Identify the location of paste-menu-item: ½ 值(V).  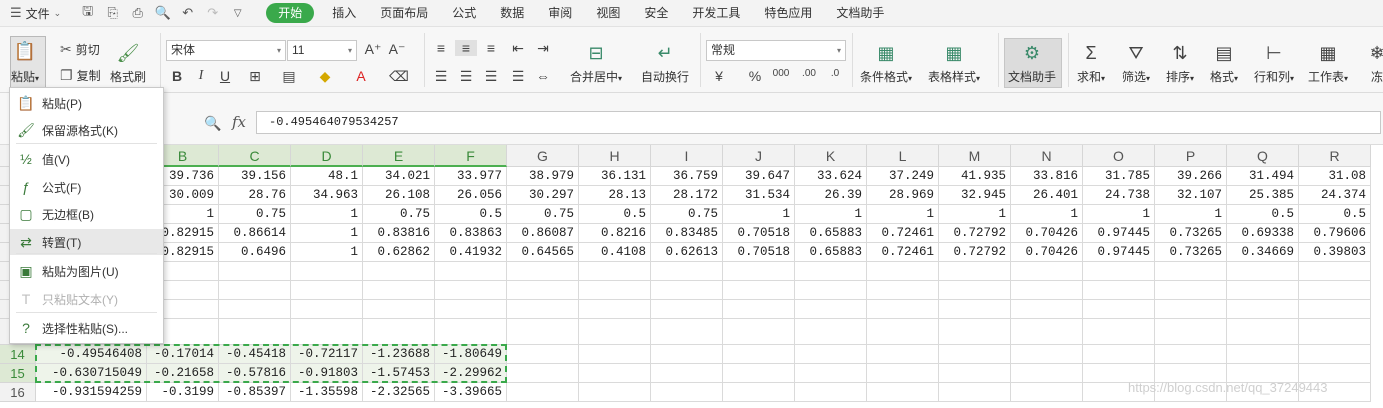
(86, 159).